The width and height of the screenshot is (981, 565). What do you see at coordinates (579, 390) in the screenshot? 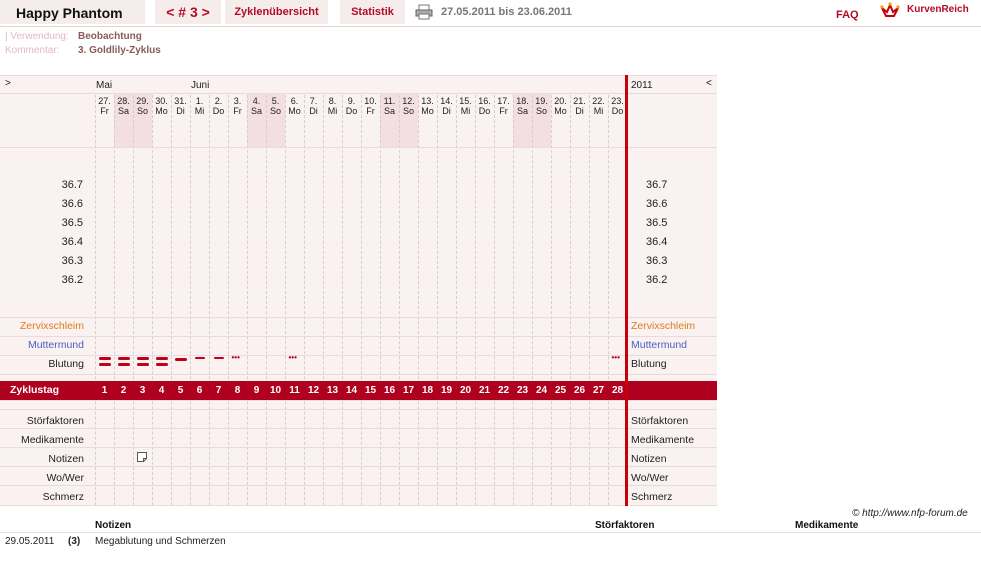
I see `cycle-day-number: 26` at bounding box center [579, 390].